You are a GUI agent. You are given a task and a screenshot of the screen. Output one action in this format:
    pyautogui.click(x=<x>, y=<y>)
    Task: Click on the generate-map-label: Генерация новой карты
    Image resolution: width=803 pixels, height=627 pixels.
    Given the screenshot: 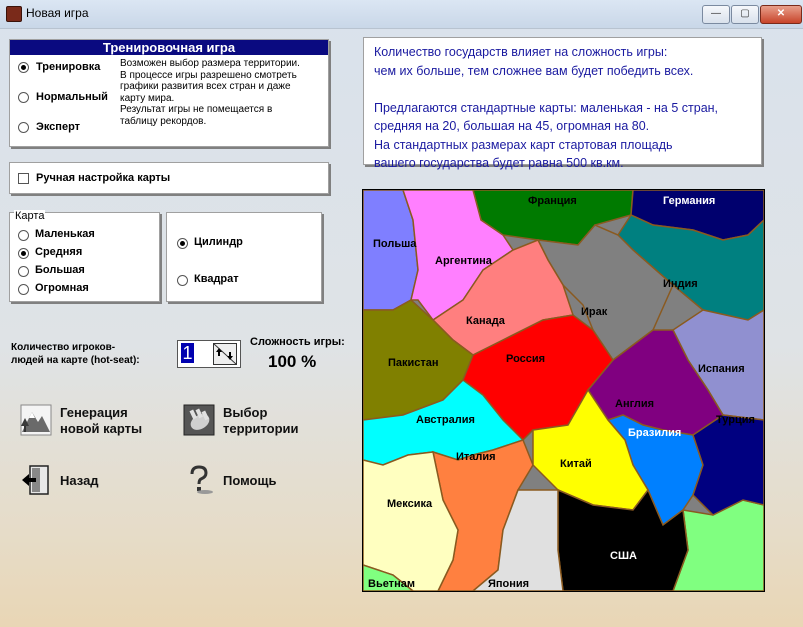 What is the action you would take?
    pyautogui.click(x=101, y=421)
    